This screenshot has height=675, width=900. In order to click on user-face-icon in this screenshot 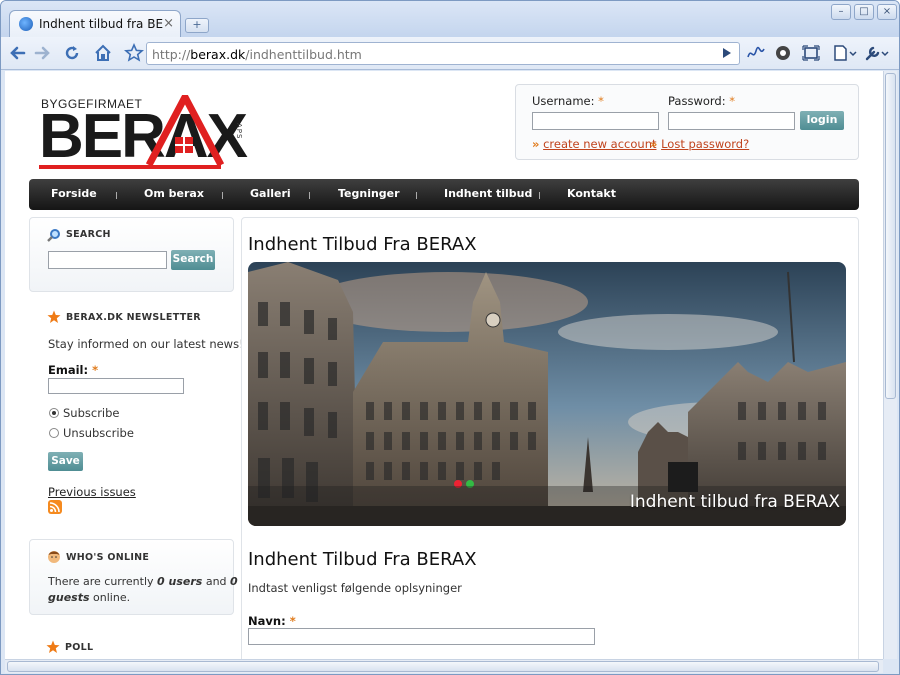, I will do `click(54, 557)`.